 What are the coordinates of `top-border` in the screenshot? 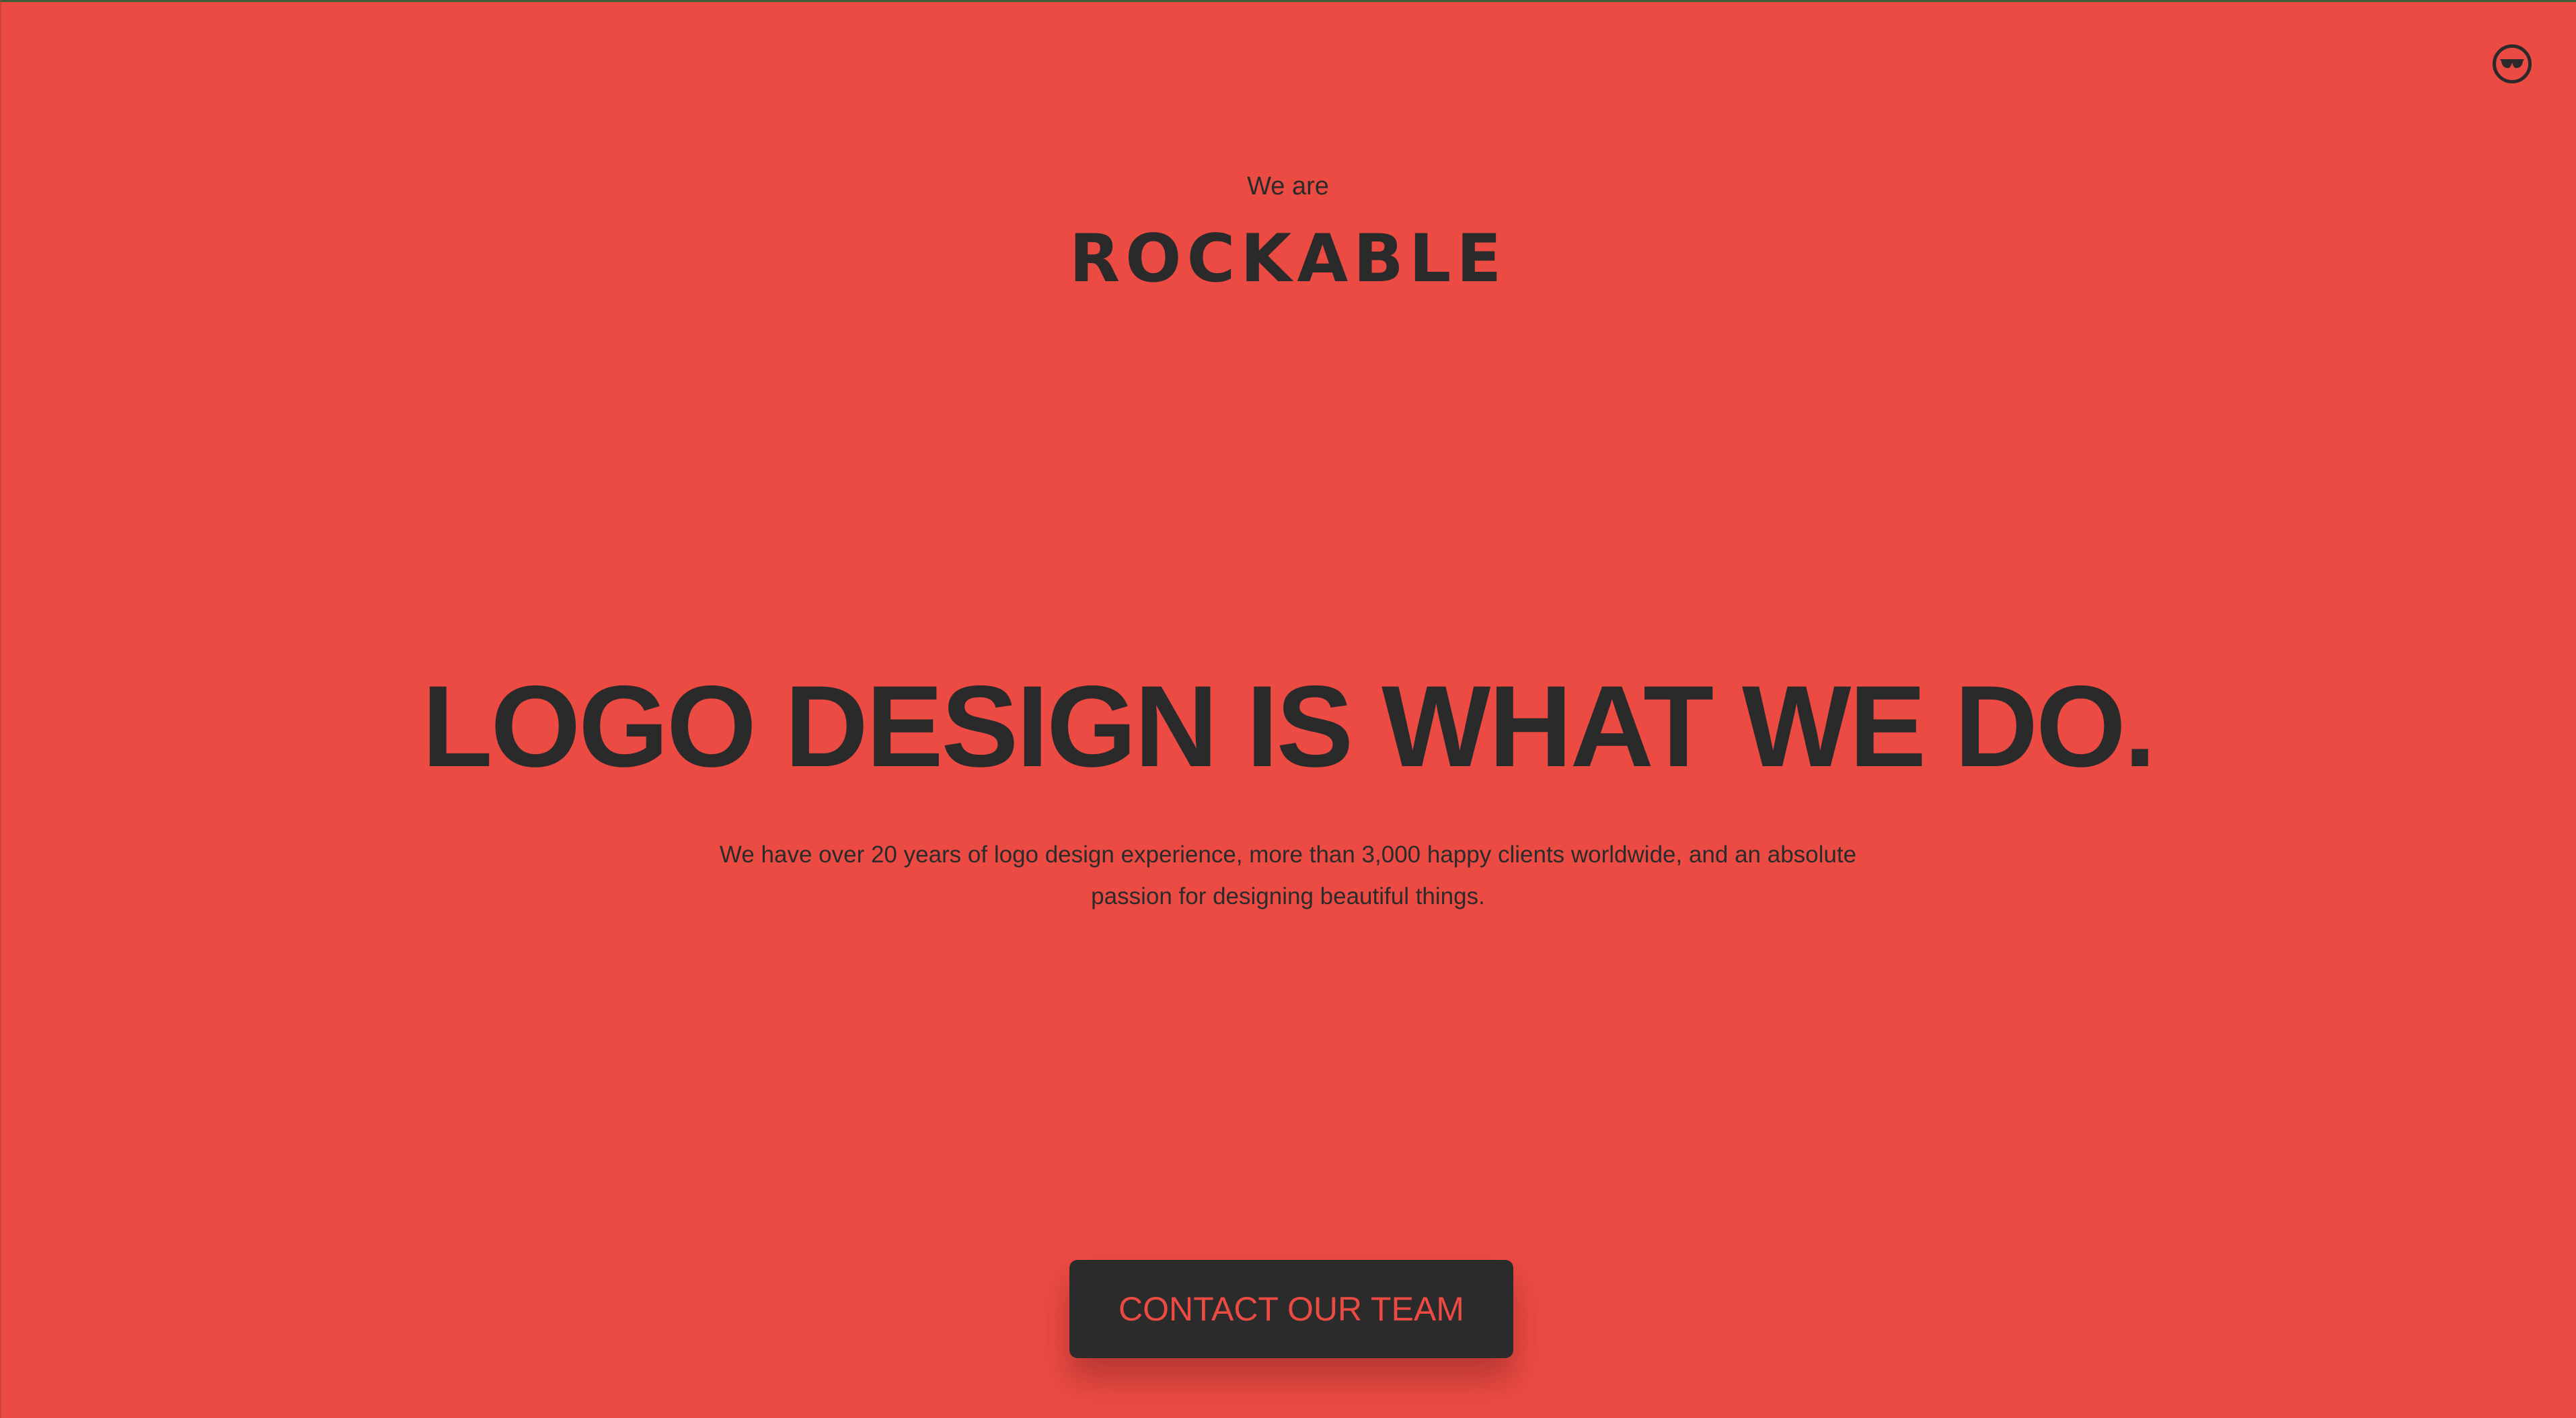 It's located at (1288, 1).